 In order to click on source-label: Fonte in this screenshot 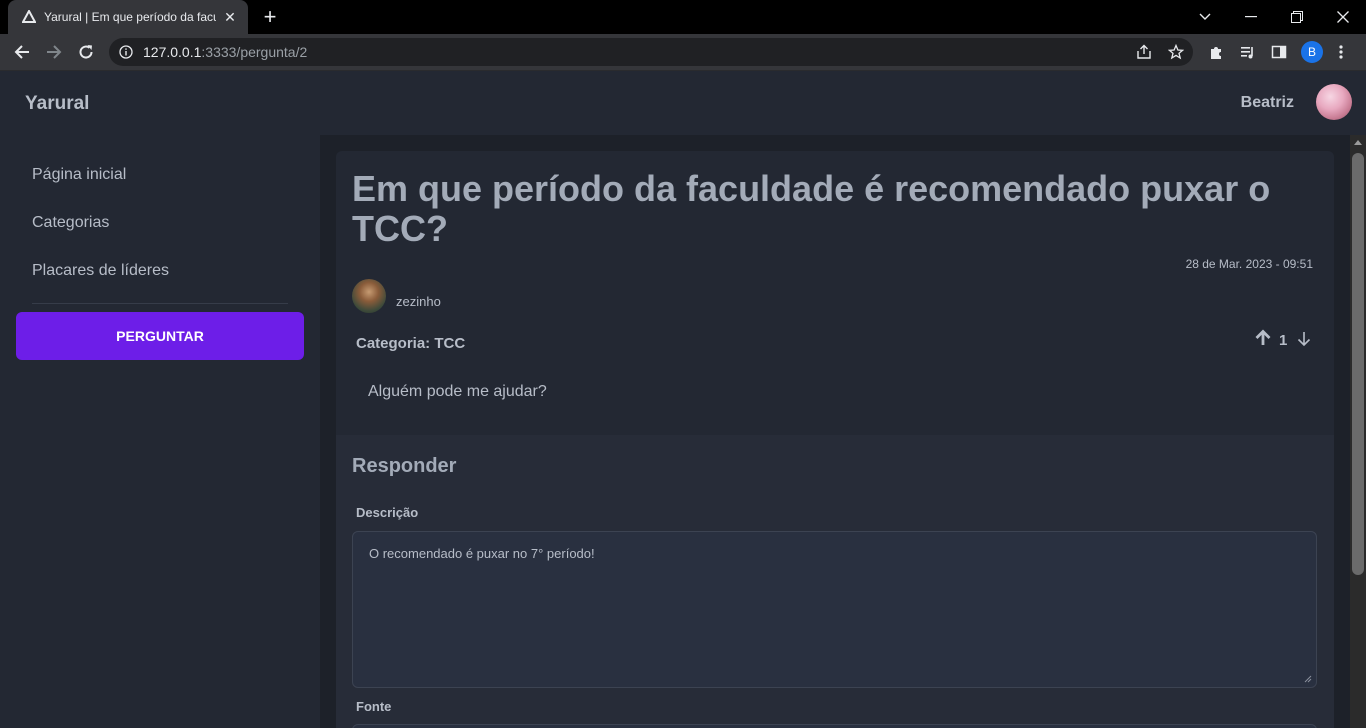, I will do `click(374, 706)`.